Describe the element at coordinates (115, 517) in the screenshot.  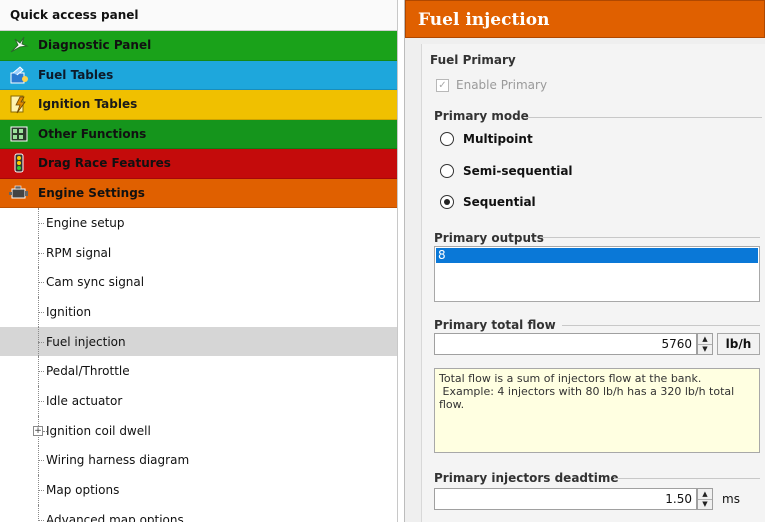
I see `tree-item-label: Advanced map options` at that location.